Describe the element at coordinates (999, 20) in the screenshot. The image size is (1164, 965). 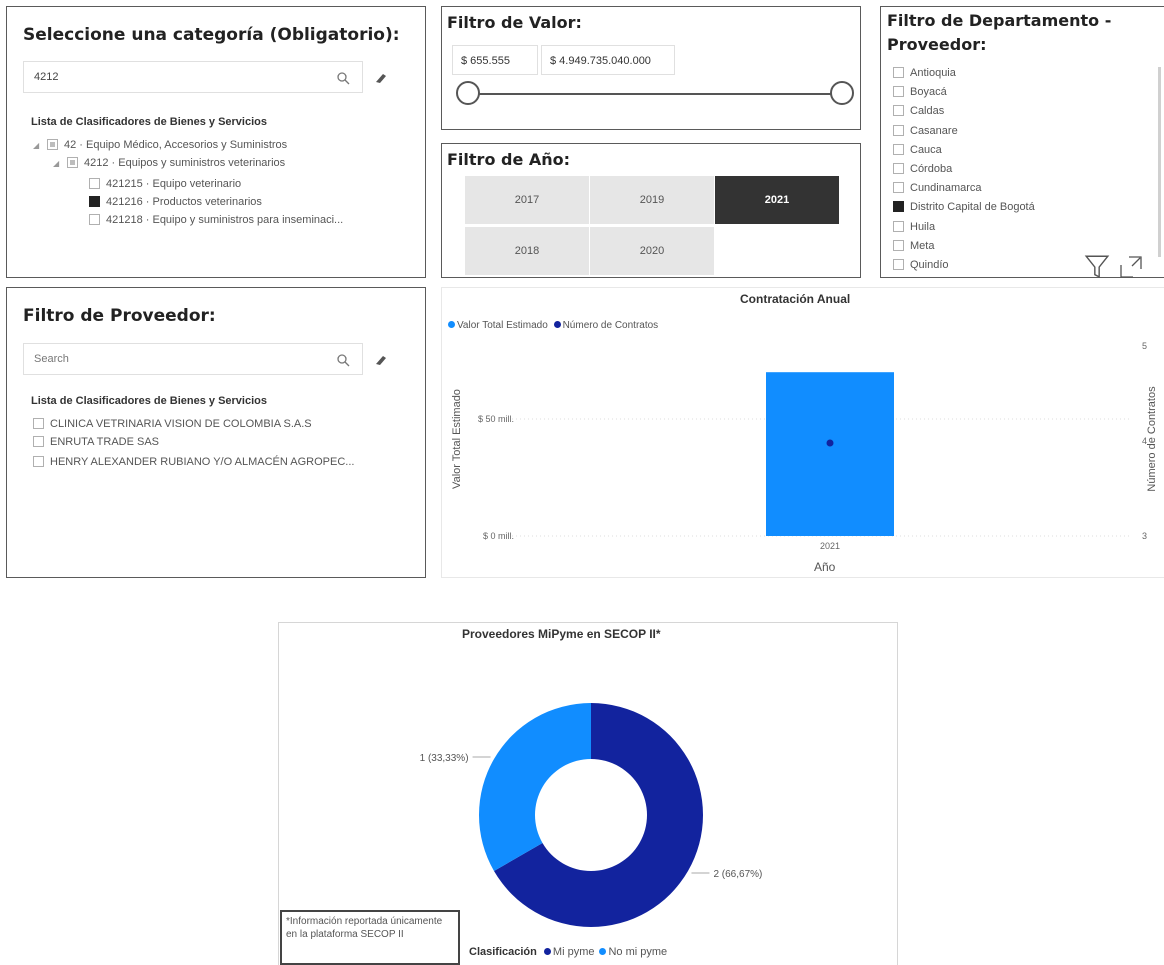
I see `department-filter-title-line1: Filtro de Departamento -` at that location.